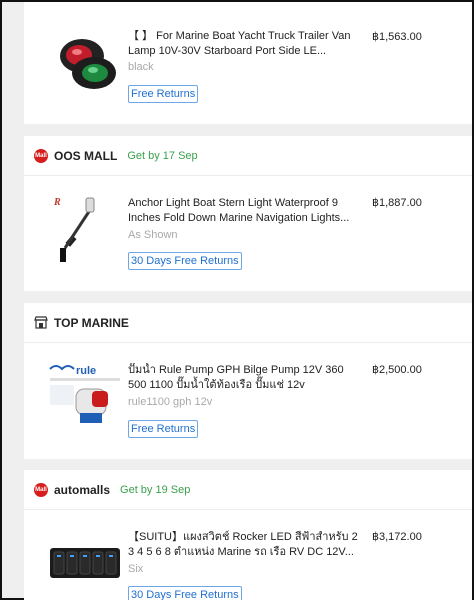  I want to click on nav-light-image, so click(85, 62).